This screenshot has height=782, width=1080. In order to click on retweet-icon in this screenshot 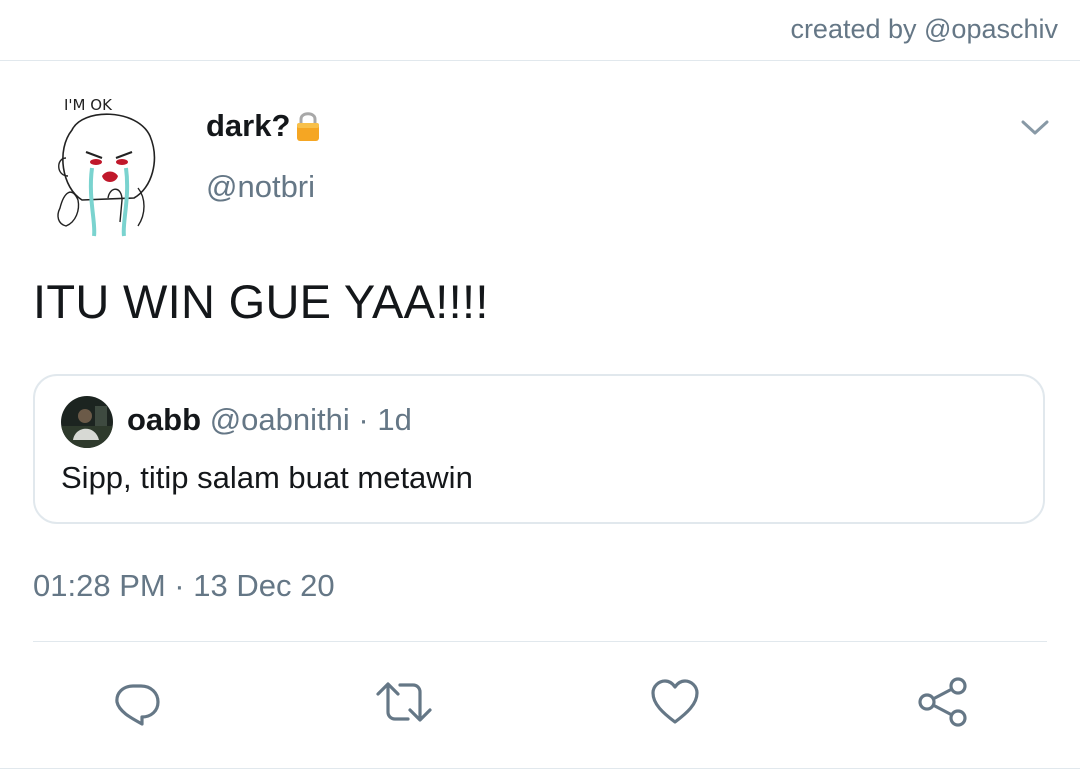, I will do `click(404, 702)`.